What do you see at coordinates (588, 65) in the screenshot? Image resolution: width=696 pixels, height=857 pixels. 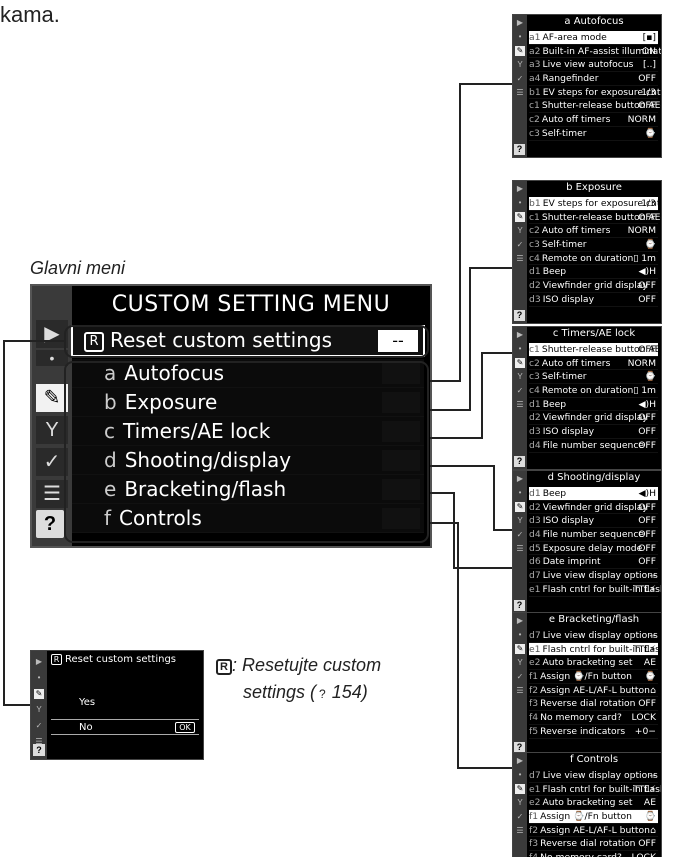 I see `setting-label: Live view autofocus` at bounding box center [588, 65].